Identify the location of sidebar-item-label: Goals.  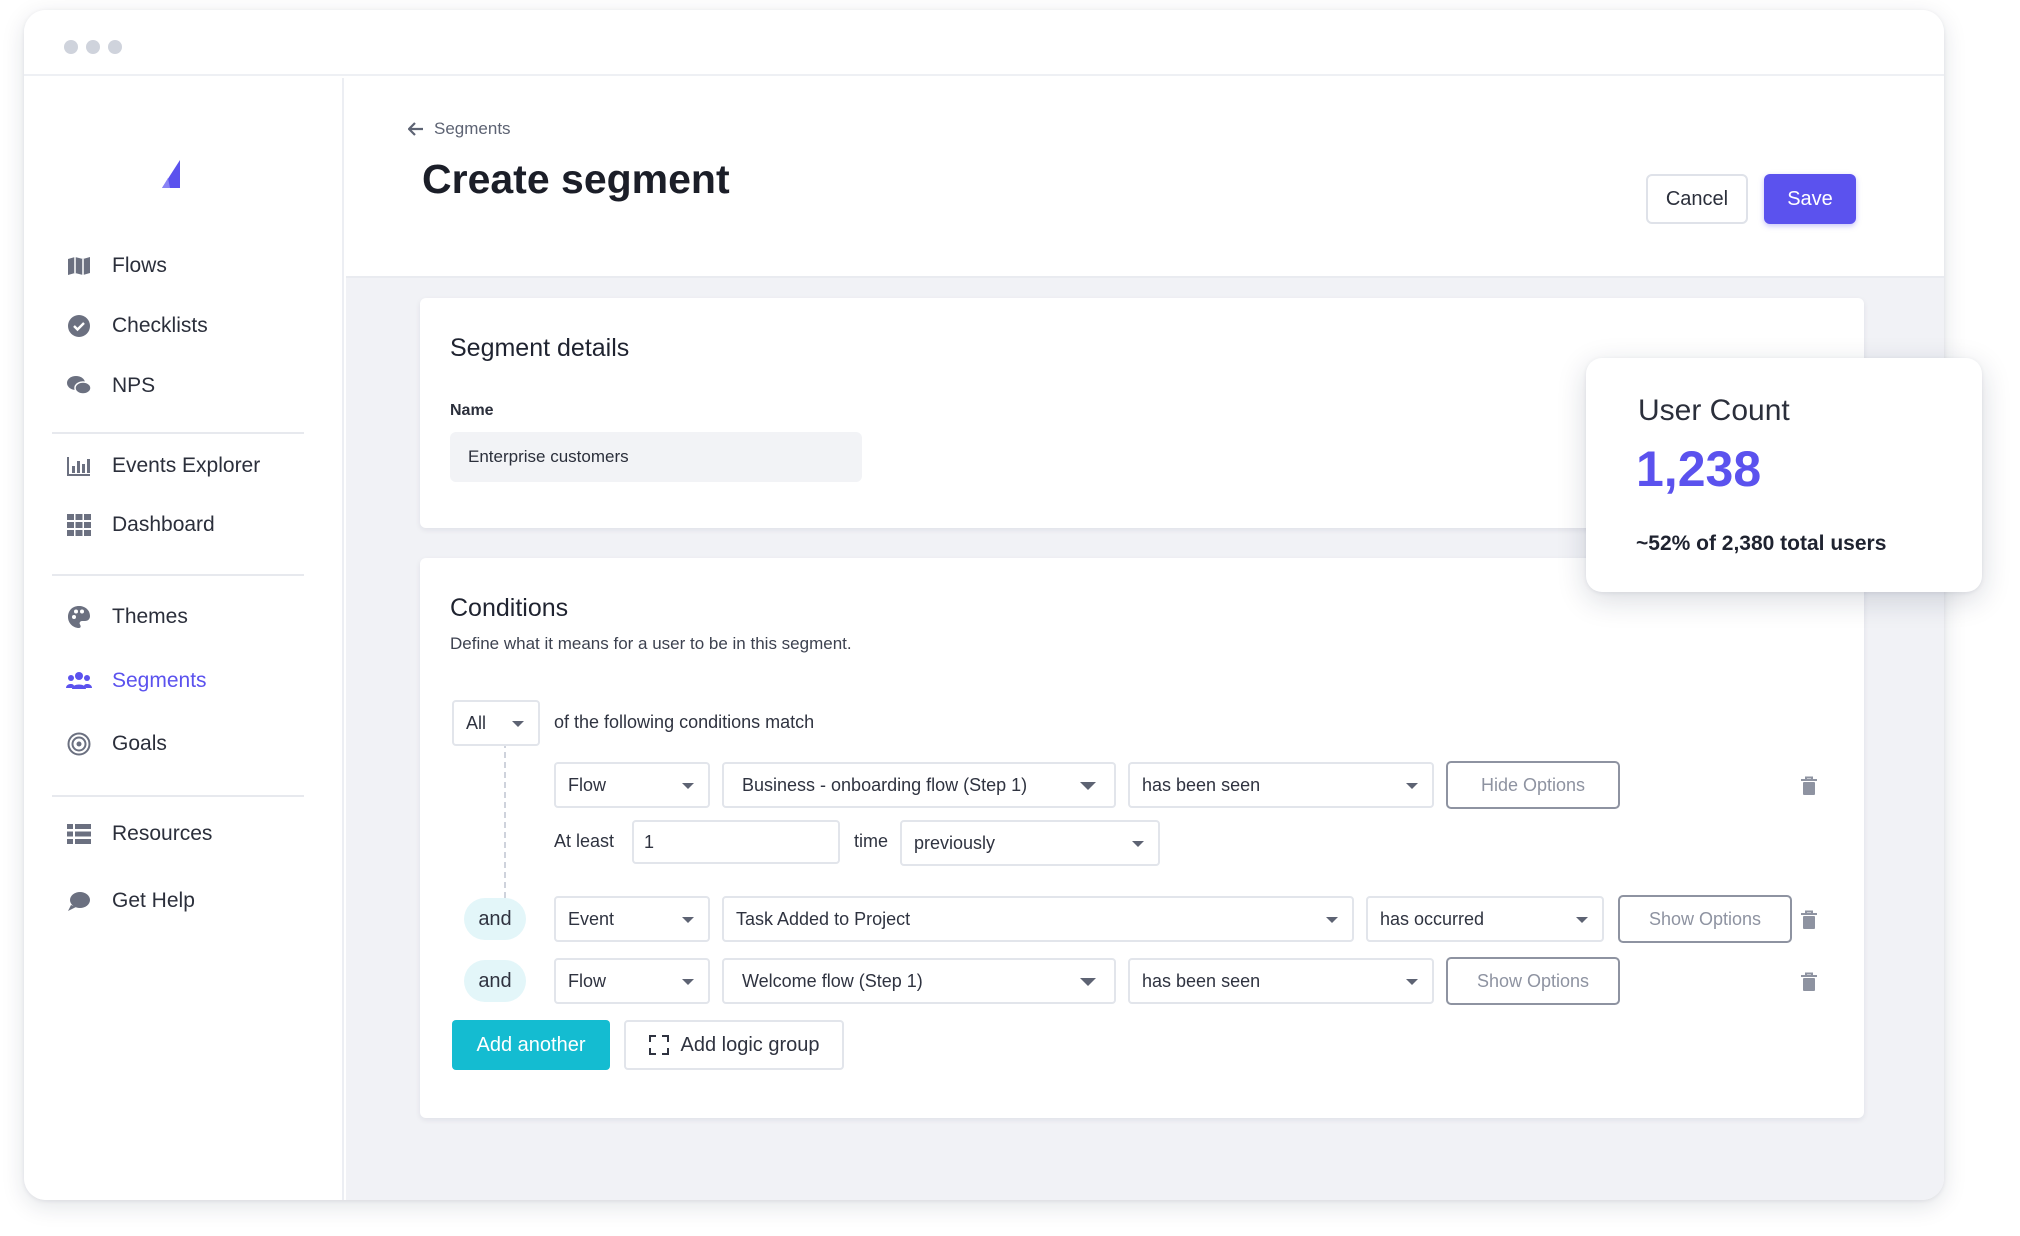
(139, 743).